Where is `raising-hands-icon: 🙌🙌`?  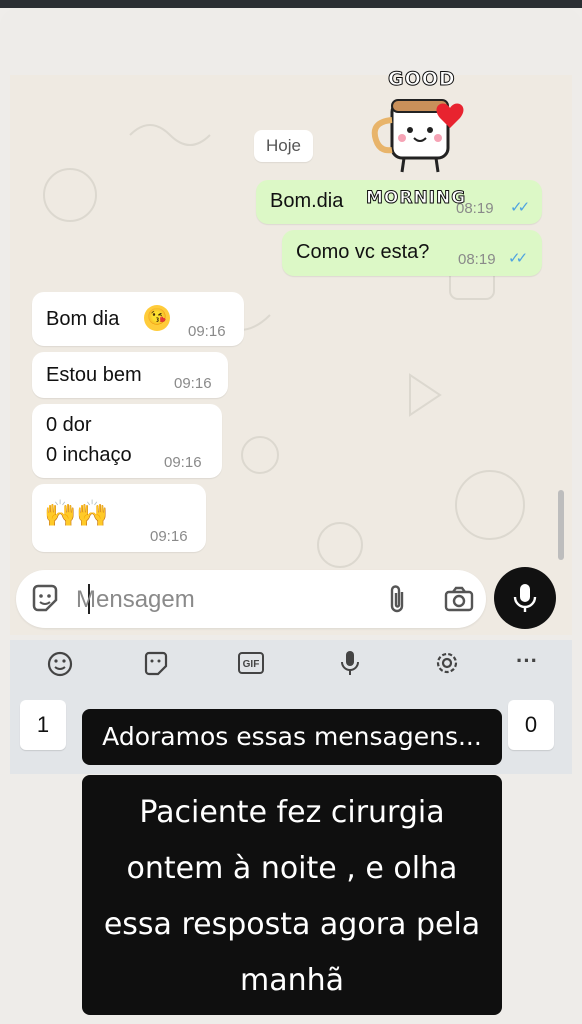
raising-hands-icon: 🙌🙌 is located at coordinates (76, 513).